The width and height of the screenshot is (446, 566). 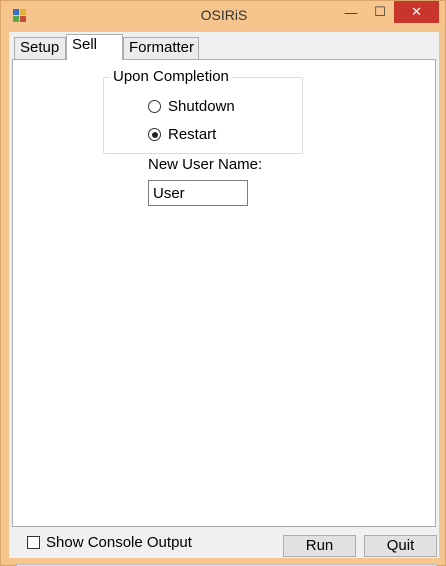 What do you see at coordinates (154, 106) in the screenshot?
I see `radio-circle-icon` at bounding box center [154, 106].